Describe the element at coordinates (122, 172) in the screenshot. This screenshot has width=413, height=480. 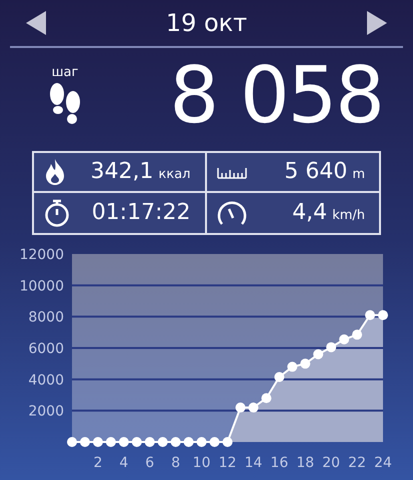
I see `stat-value: 342,1` at that location.